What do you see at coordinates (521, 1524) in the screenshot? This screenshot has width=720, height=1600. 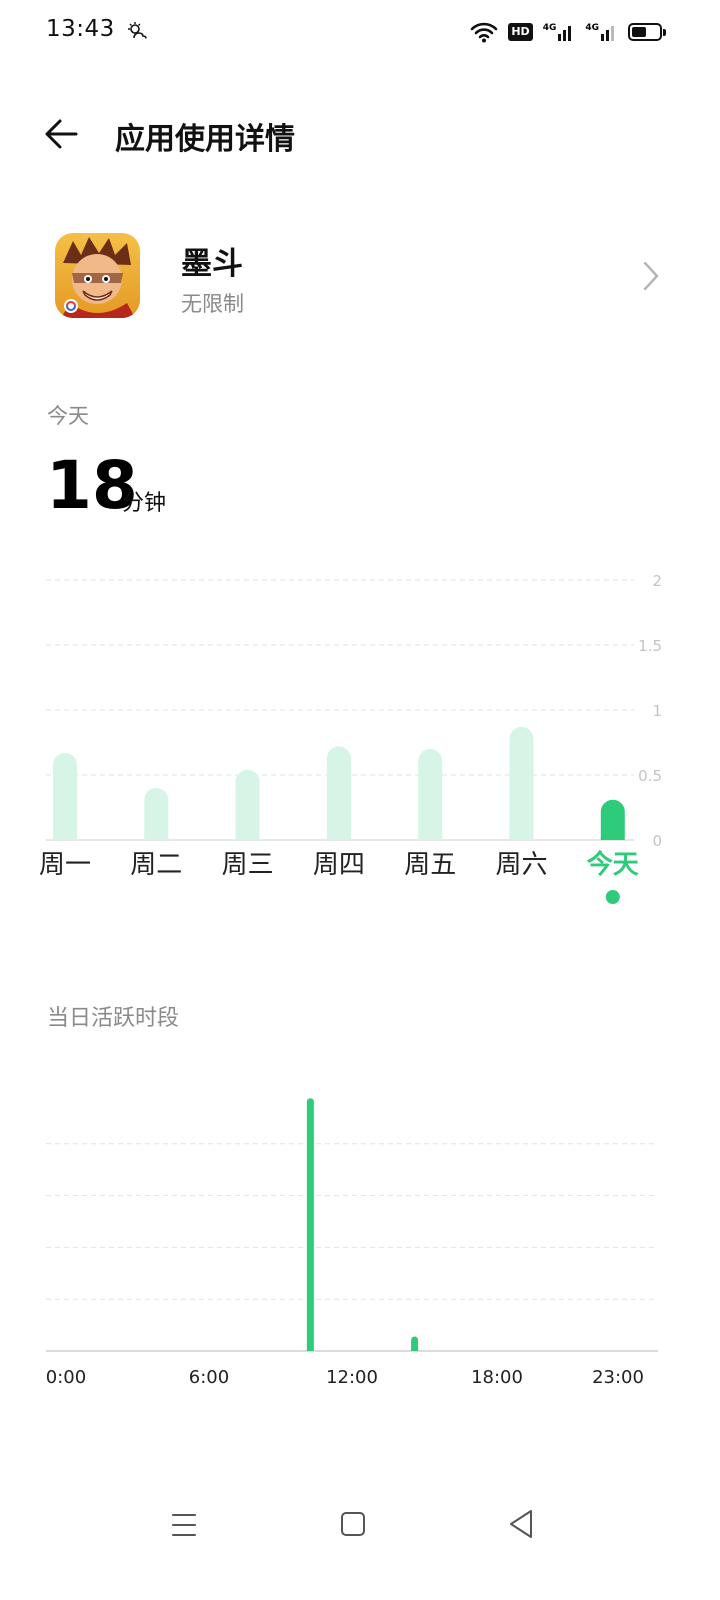 I see `back-triangle-icon` at bounding box center [521, 1524].